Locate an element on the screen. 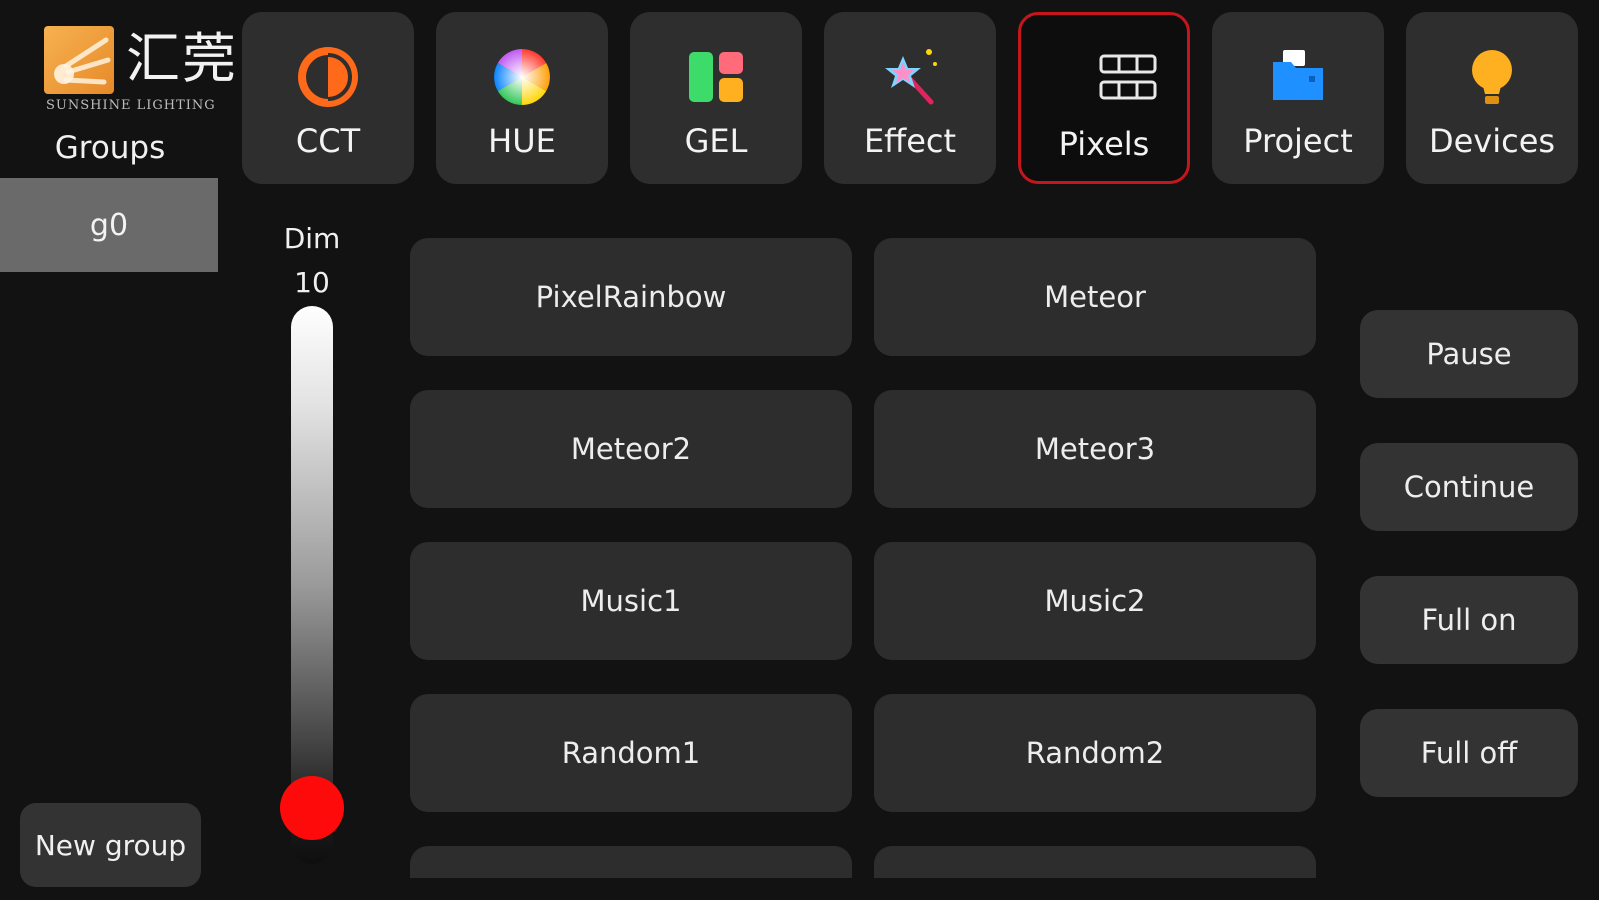 This screenshot has width=1599, height=900. tab-label: CCT is located at coordinates (328, 141).